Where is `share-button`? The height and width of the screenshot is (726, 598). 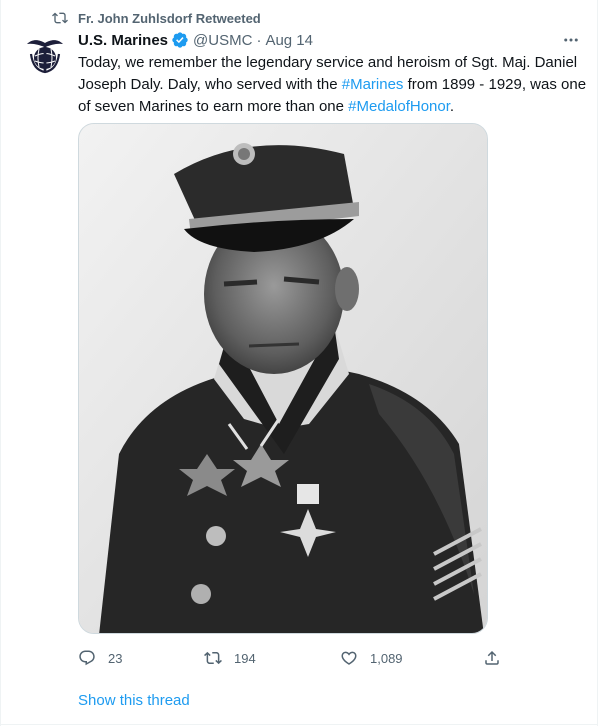
share-button is located at coordinates (498, 658).